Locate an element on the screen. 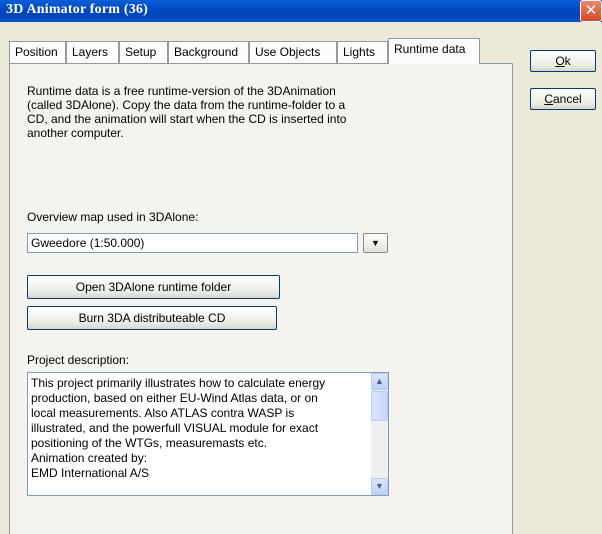 The width and height of the screenshot is (602, 534). vertical-scrollbar: ▲ ▼ is located at coordinates (379, 434).